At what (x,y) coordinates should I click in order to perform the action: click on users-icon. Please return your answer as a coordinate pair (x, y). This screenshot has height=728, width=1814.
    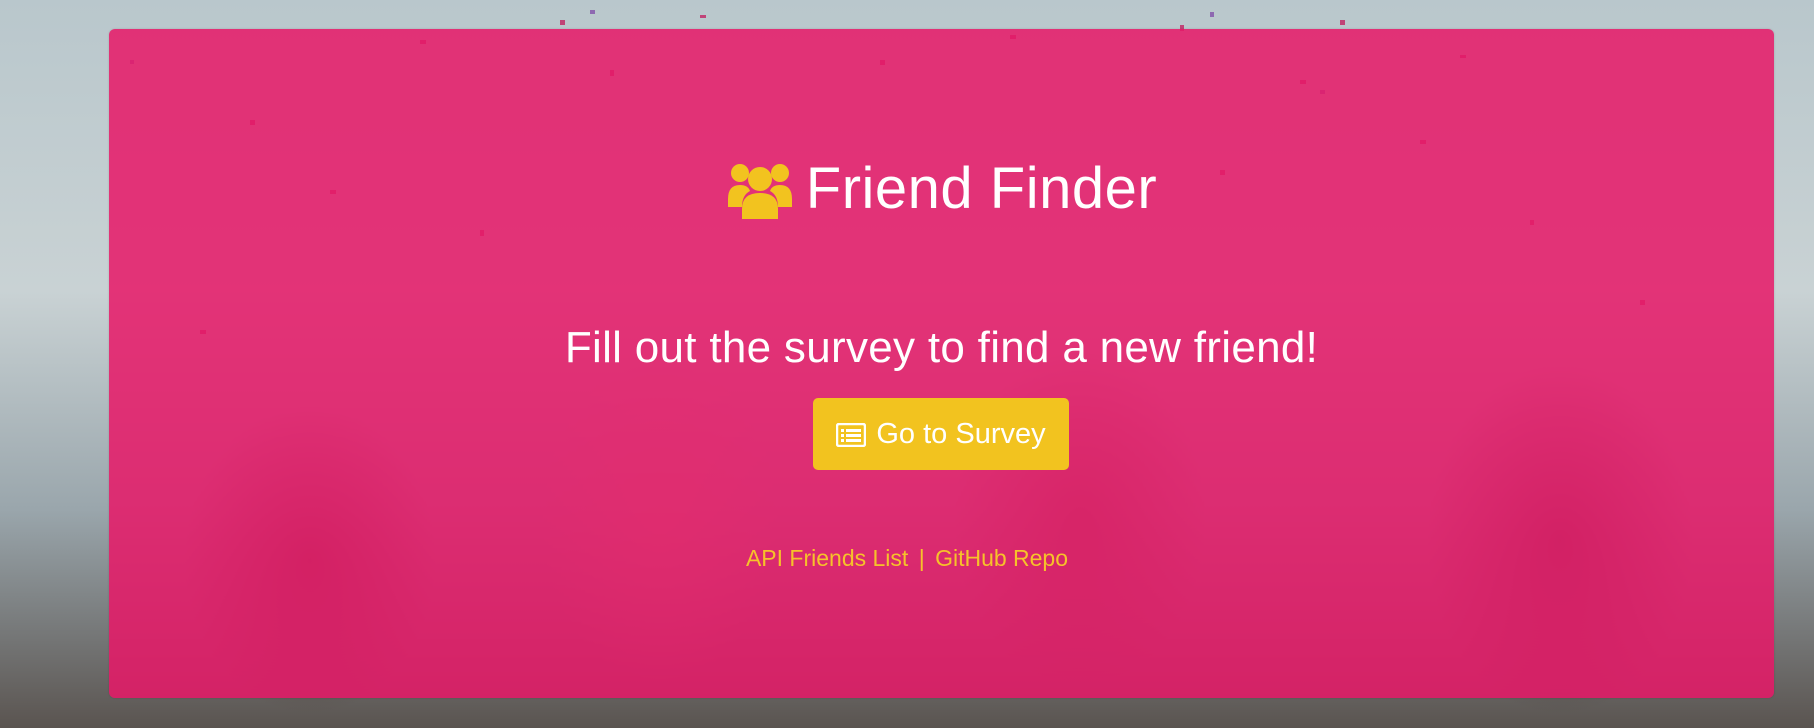
    Looking at the image, I should click on (760, 189).